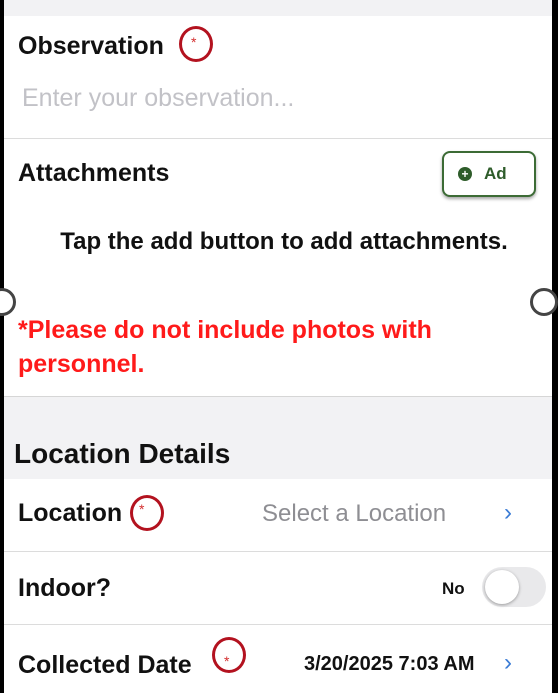 This screenshot has height=693, width=558. I want to click on attachments-hint: Tap the add button to add attachments., so click(284, 241).